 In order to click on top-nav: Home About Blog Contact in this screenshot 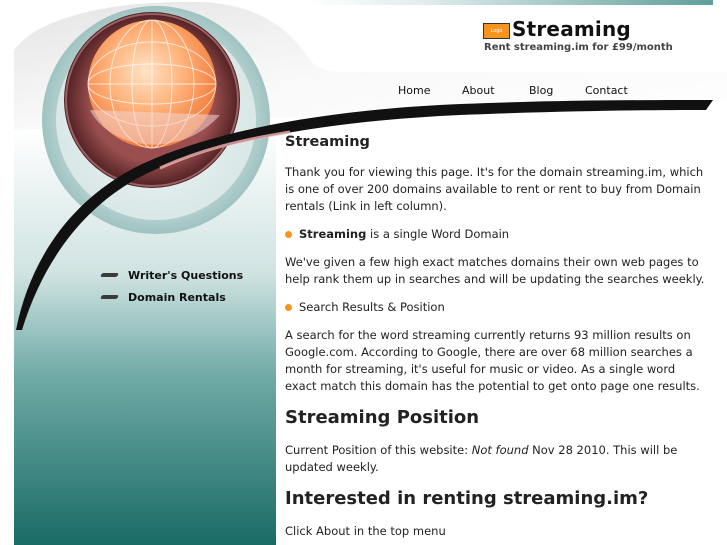, I will do `click(363, 91)`.